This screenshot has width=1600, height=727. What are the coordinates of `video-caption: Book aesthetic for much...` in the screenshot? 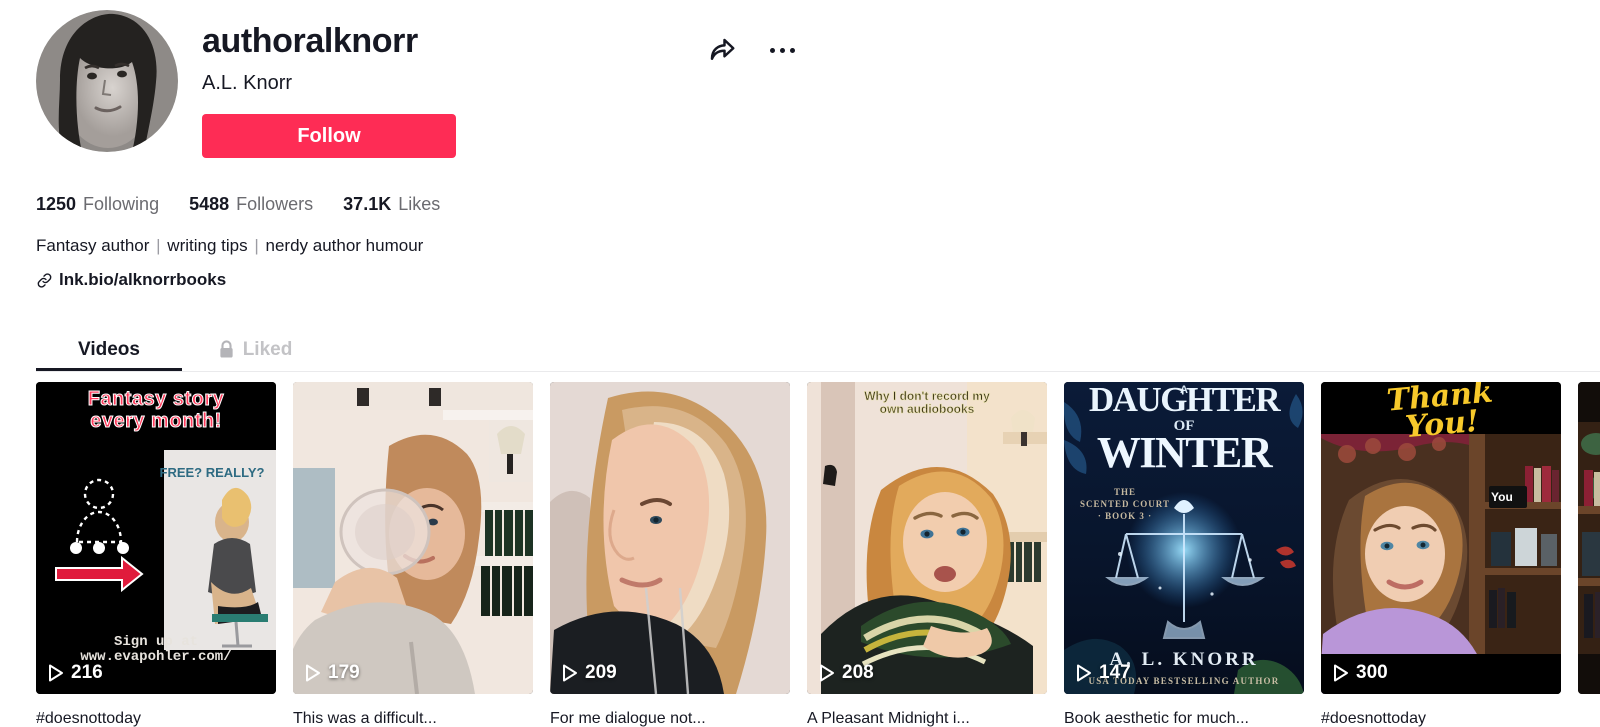 It's located at (1156, 718).